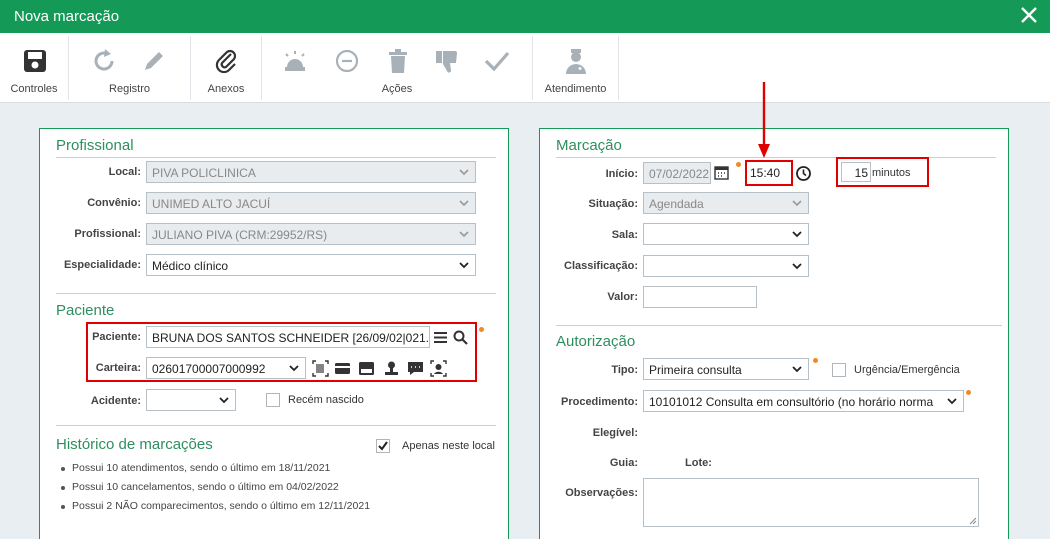  Describe the element at coordinates (190, 266) in the screenshot. I see `especialidade-value: Médico clínico` at that location.